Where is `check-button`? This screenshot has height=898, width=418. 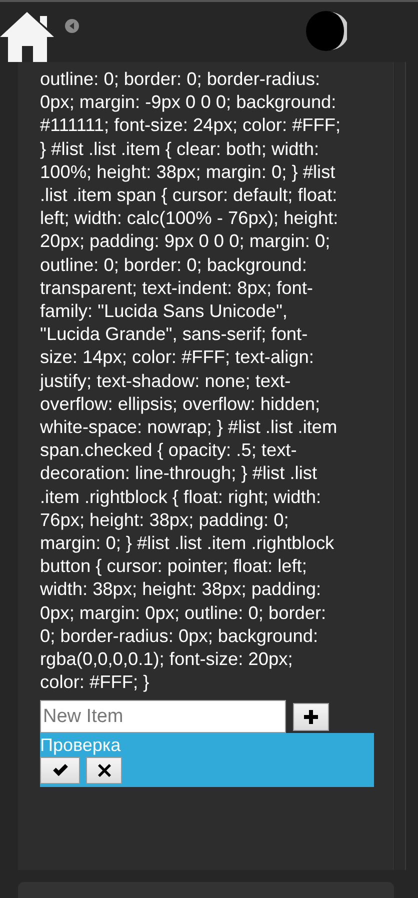
check-button is located at coordinates (60, 770).